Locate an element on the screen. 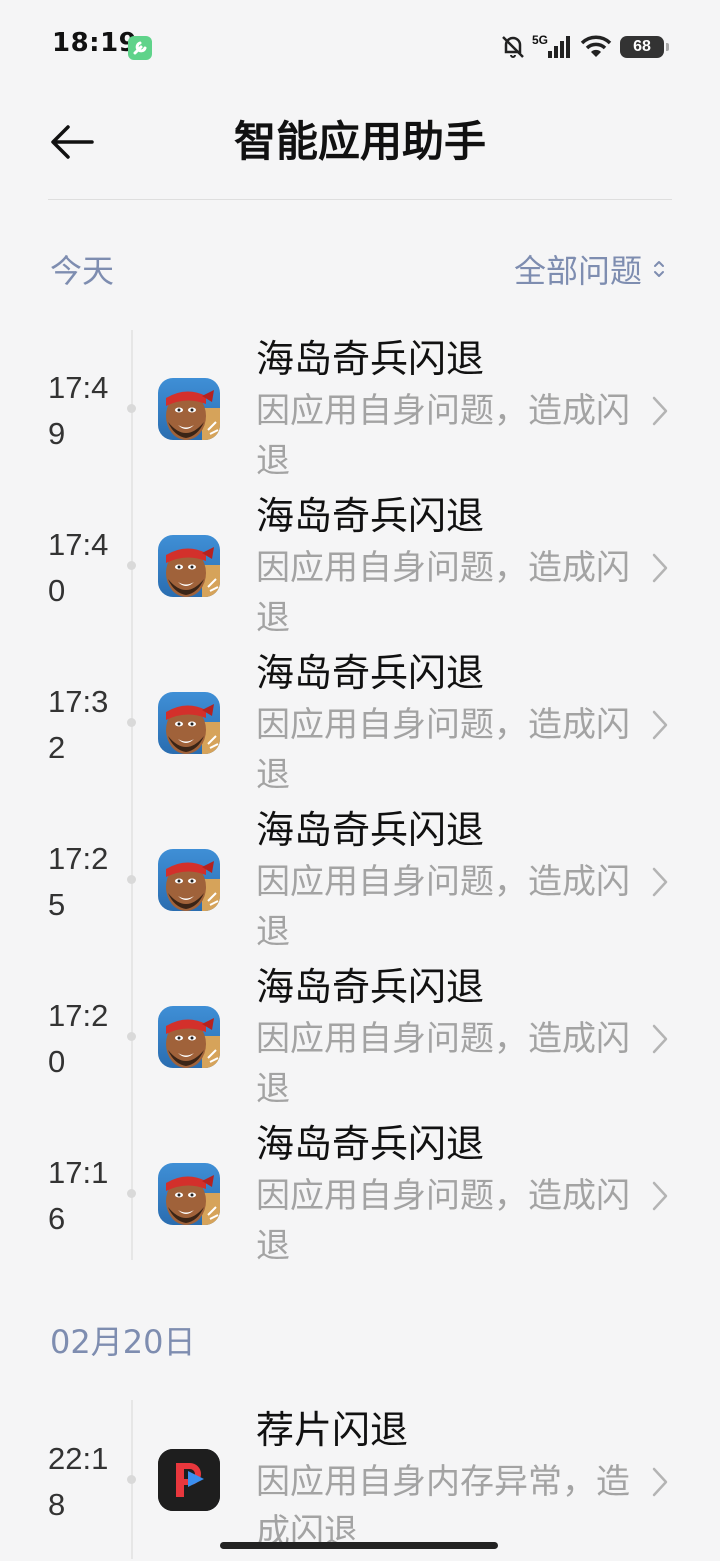 The width and height of the screenshot is (720, 1561). list-item: 17:40 海岛奇兵闪退 因应用自身问题，造成闪退 is located at coordinates (360, 568).